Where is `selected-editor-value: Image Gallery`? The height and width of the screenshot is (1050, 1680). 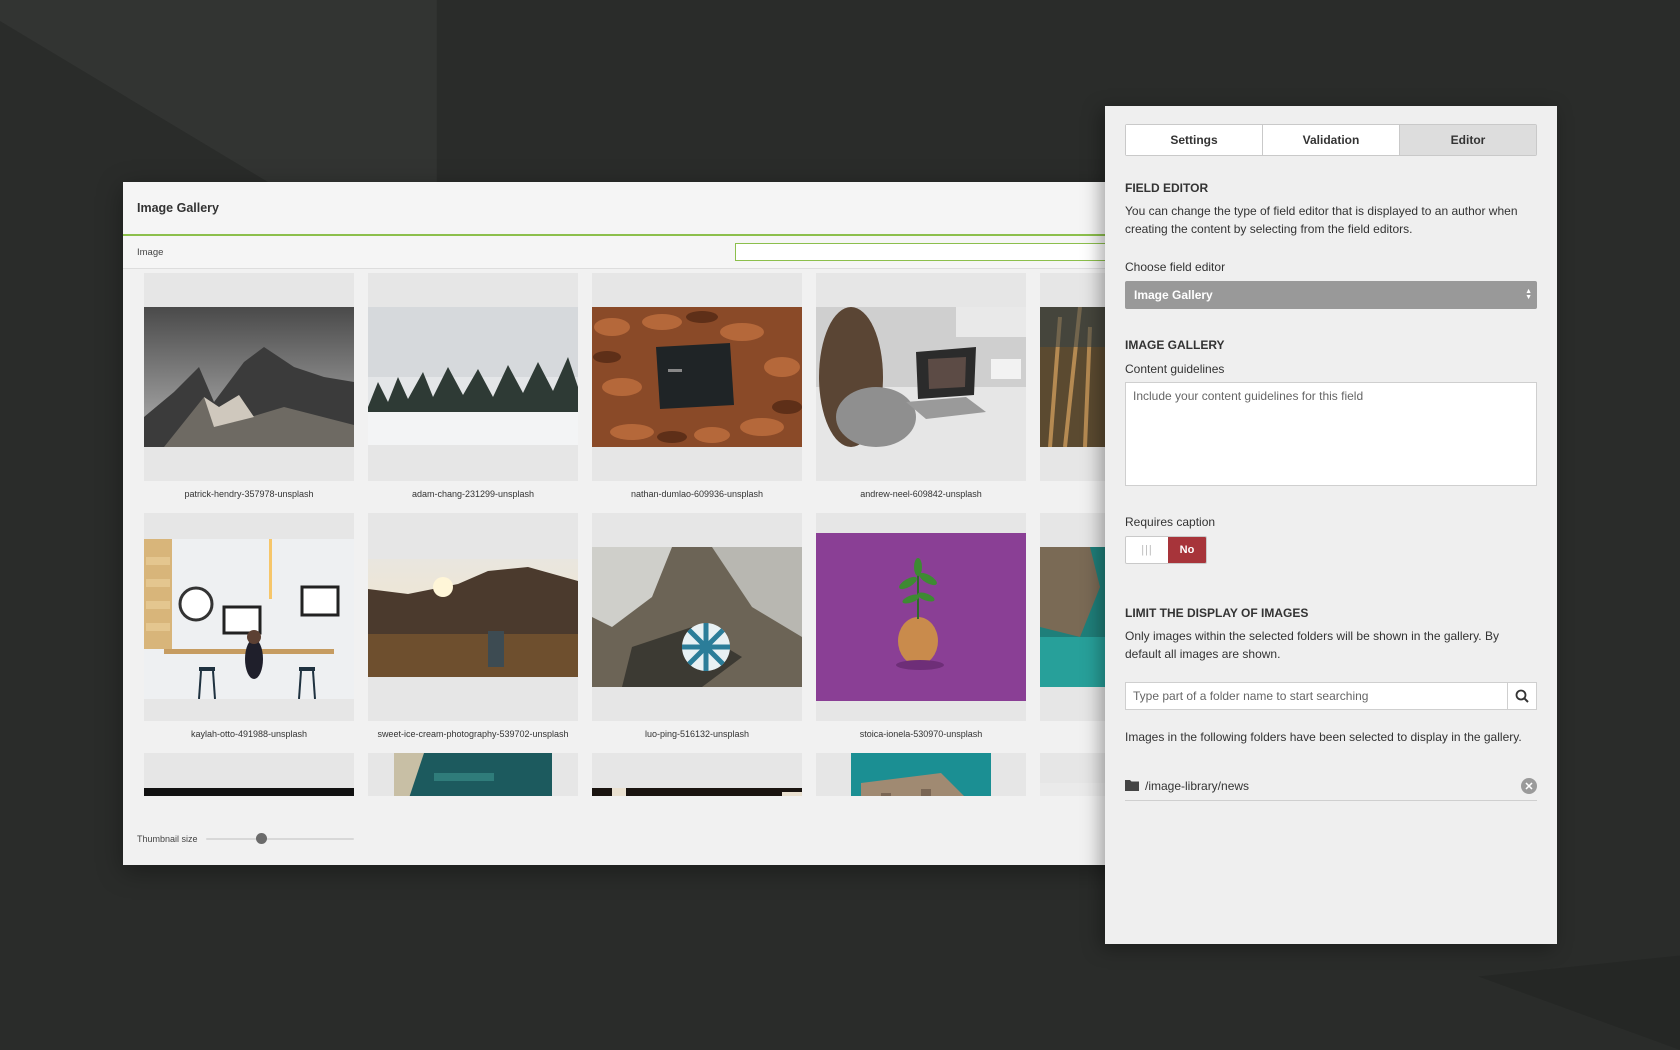
selected-editor-value: Image Gallery is located at coordinates (1173, 295).